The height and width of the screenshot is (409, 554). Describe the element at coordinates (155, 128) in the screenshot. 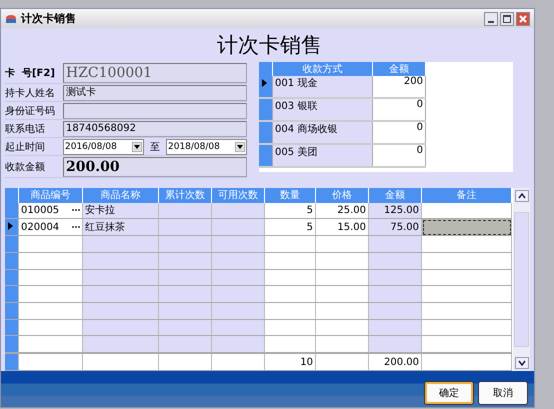

I see `input-field: 18740568092` at that location.